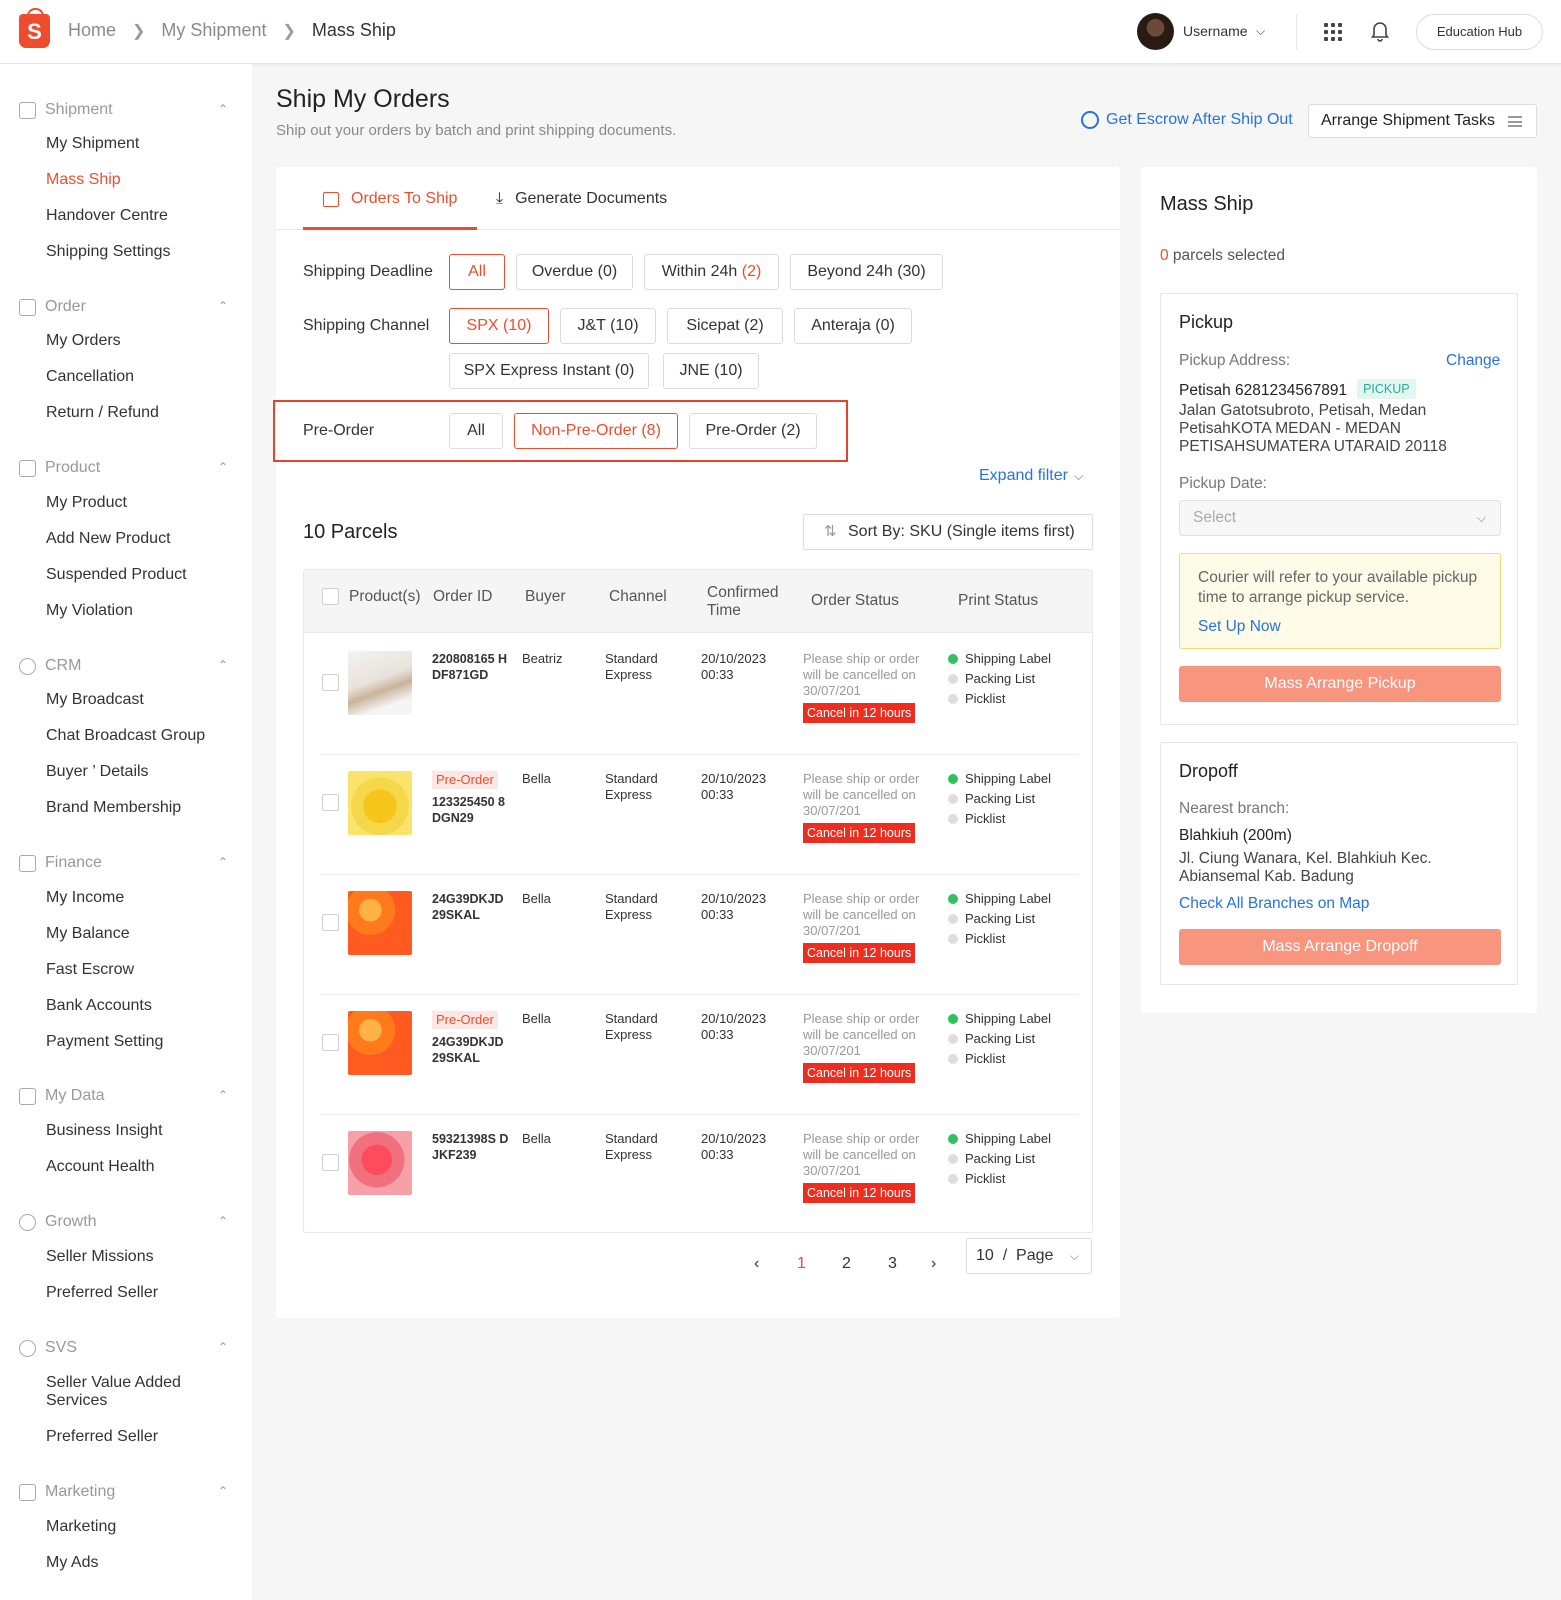  What do you see at coordinates (102, 413) in the screenshot?
I see `sidebar-item-return-refund: Return / Refund` at bounding box center [102, 413].